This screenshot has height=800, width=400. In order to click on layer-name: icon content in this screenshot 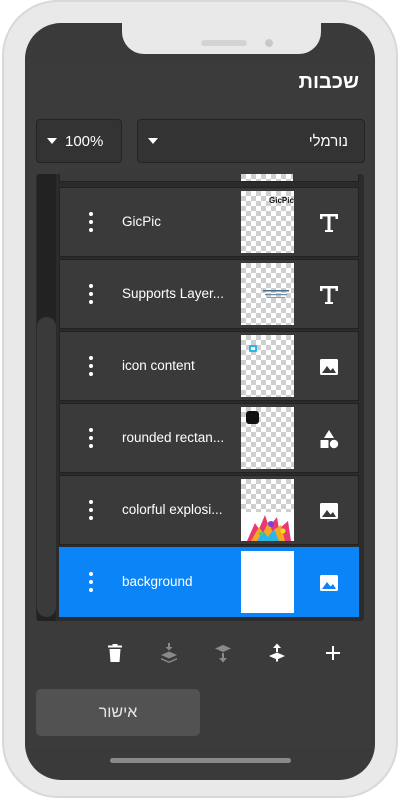, I will do `click(158, 365)`.